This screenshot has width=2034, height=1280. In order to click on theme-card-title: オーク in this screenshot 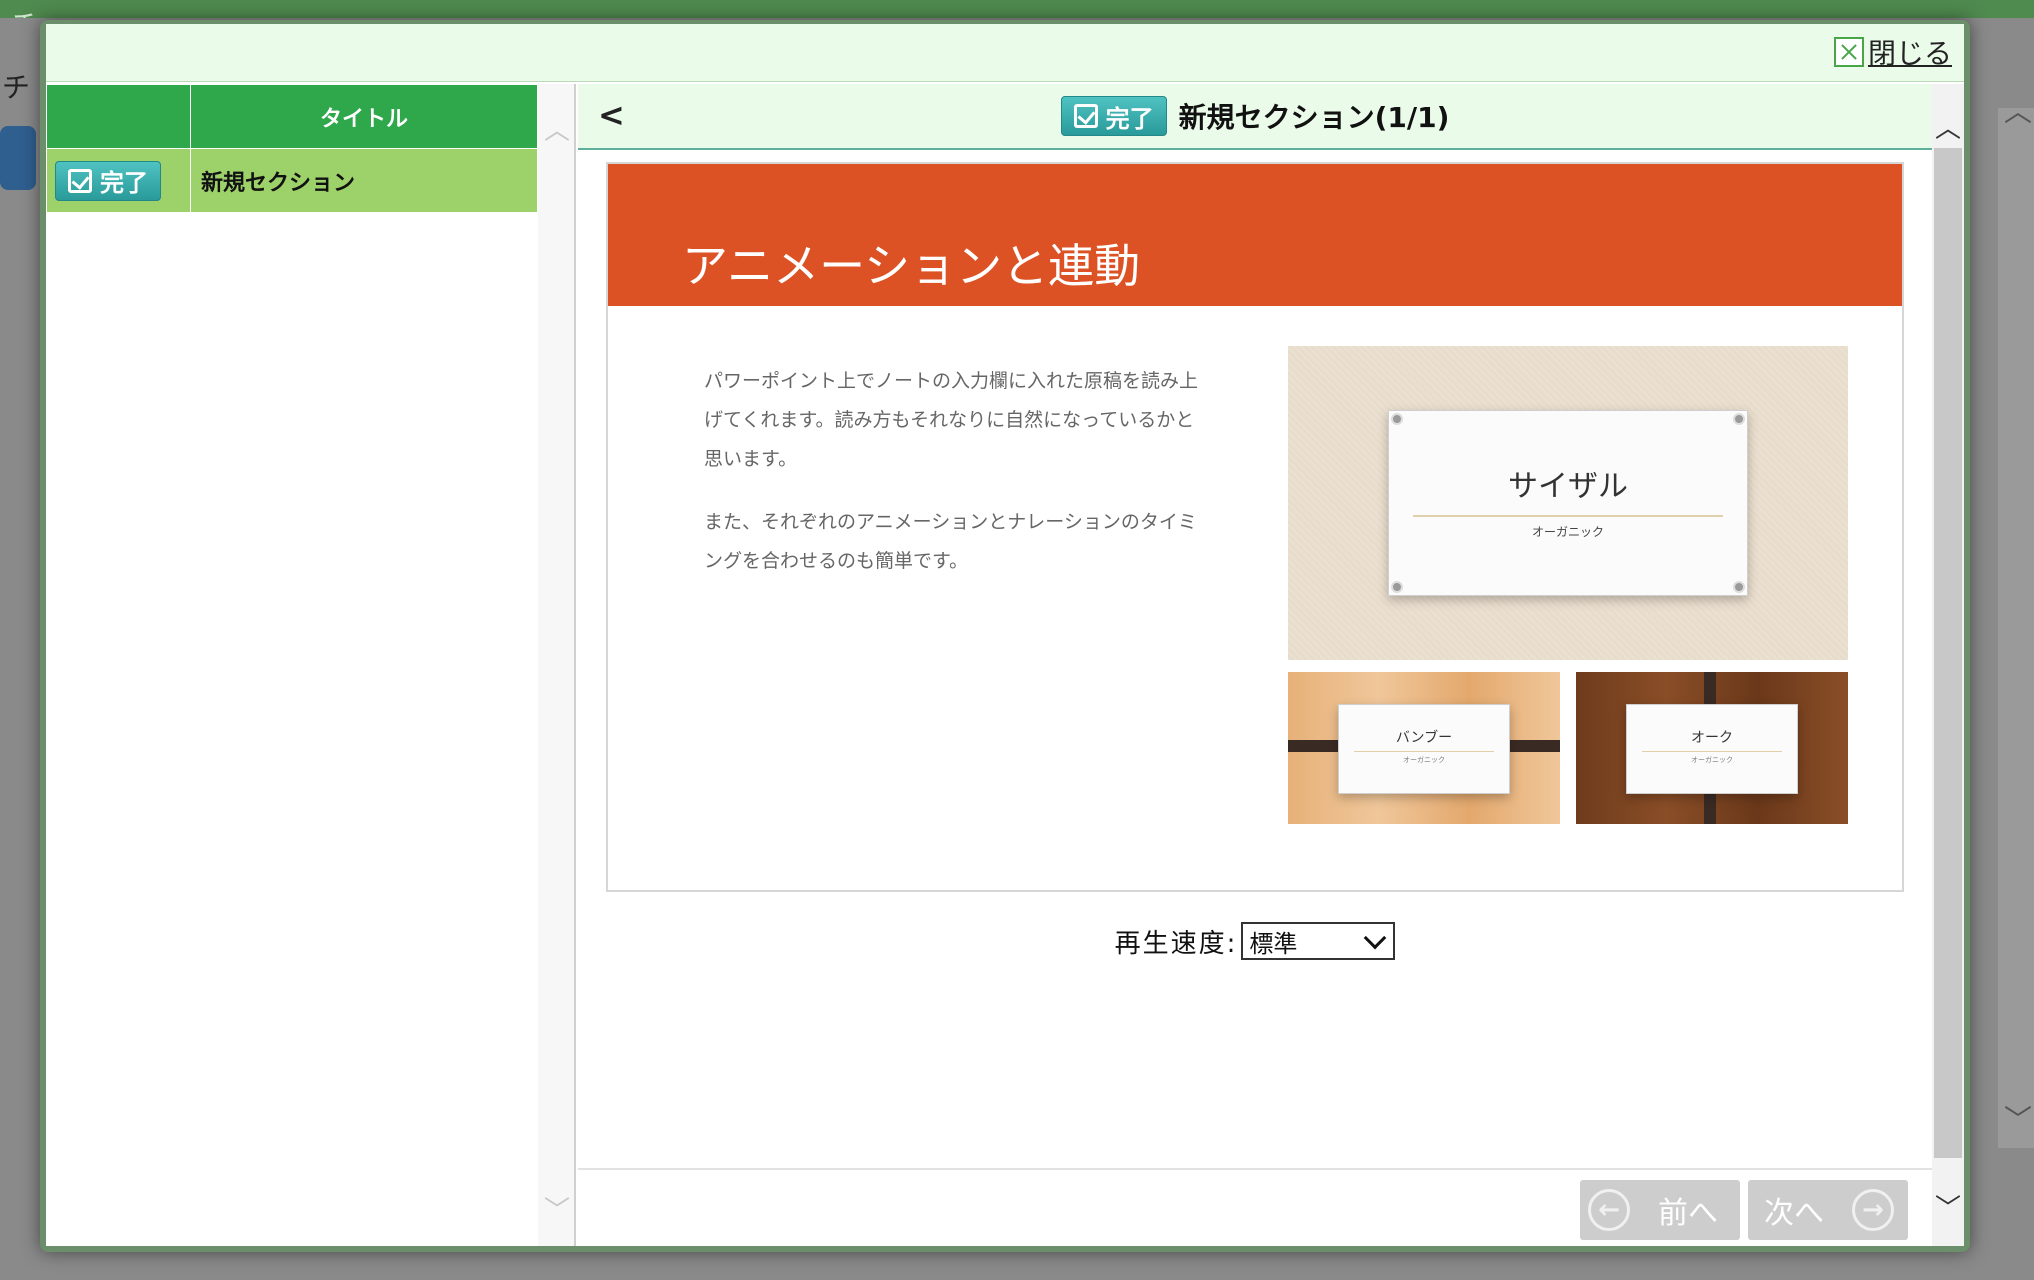, I will do `click(1712, 738)`.